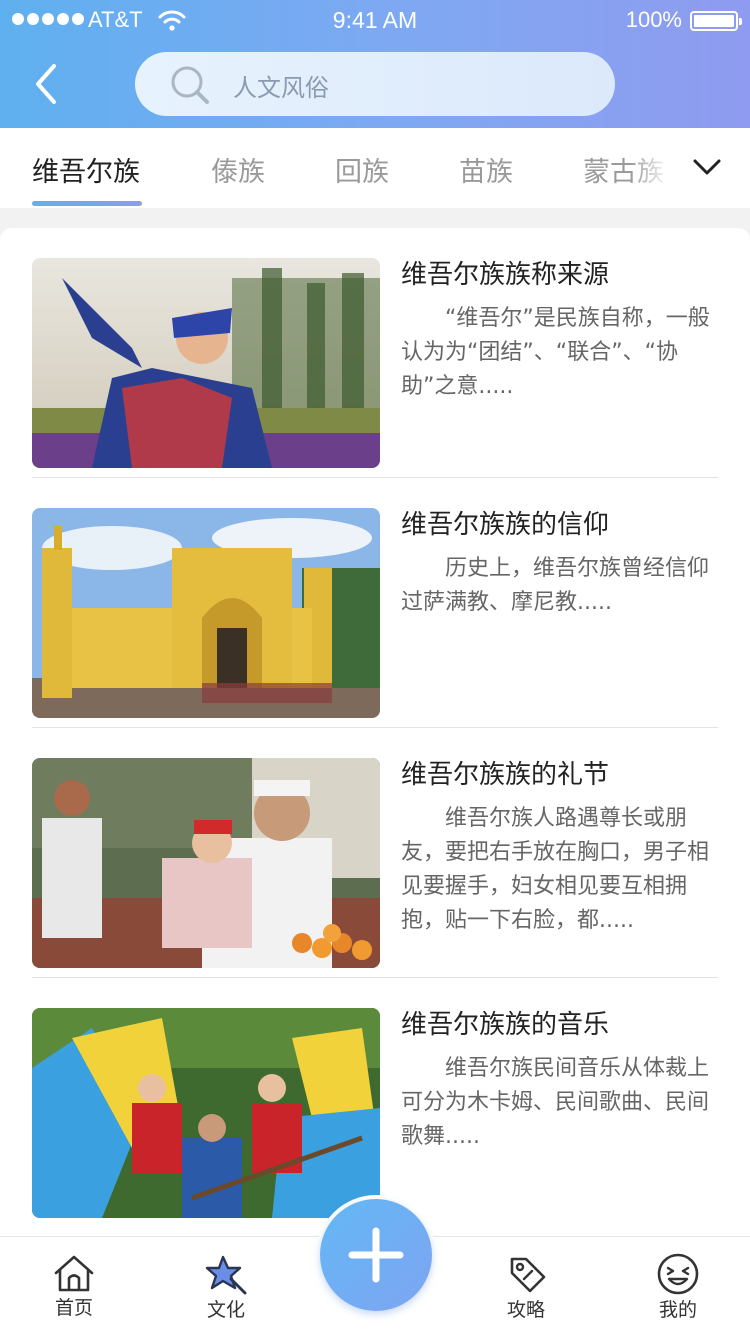 The image size is (750, 1334). What do you see at coordinates (505, 525) in the screenshot?
I see `article-title: 维吾尔族族的信仰` at bounding box center [505, 525].